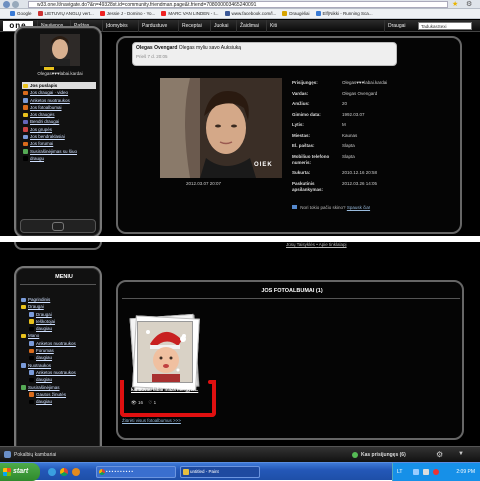 This screenshot has width=480, height=481. Describe the element at coordinates (220, 26) in the screenshot. I see `nav-item: Juokai` at that location.